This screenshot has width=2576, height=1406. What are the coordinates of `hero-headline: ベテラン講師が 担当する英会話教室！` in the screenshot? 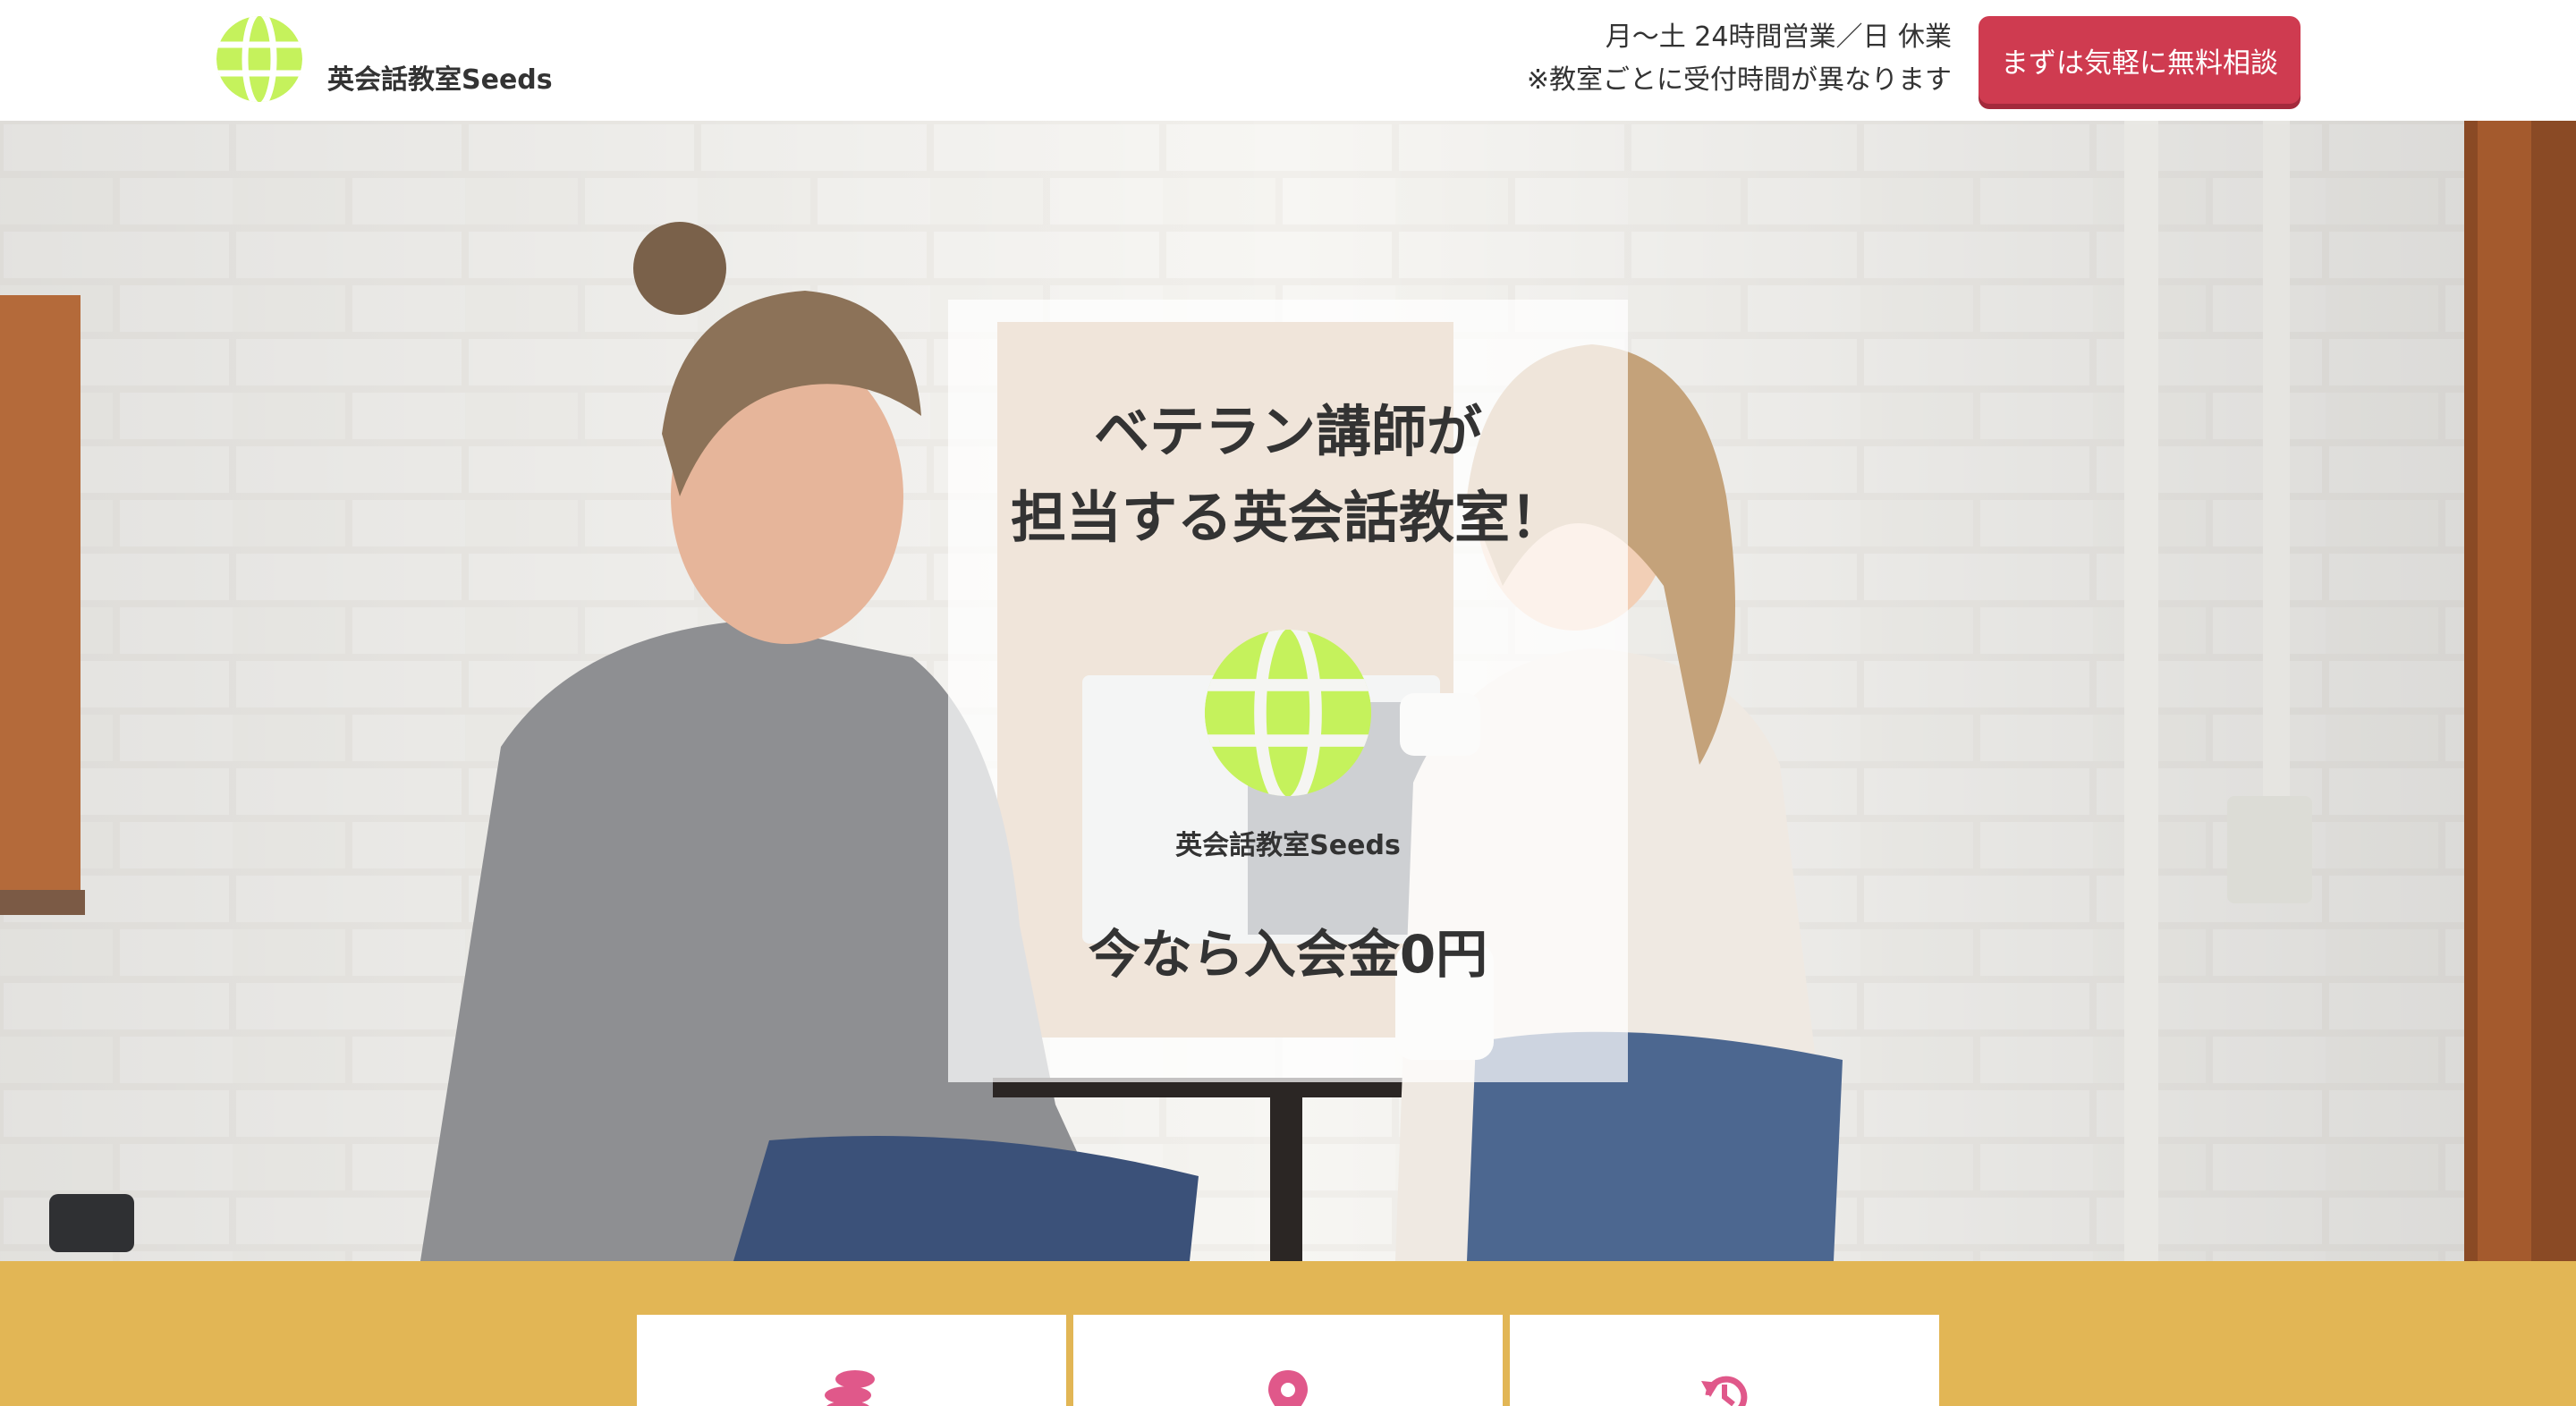 It's located at (1288, 475).